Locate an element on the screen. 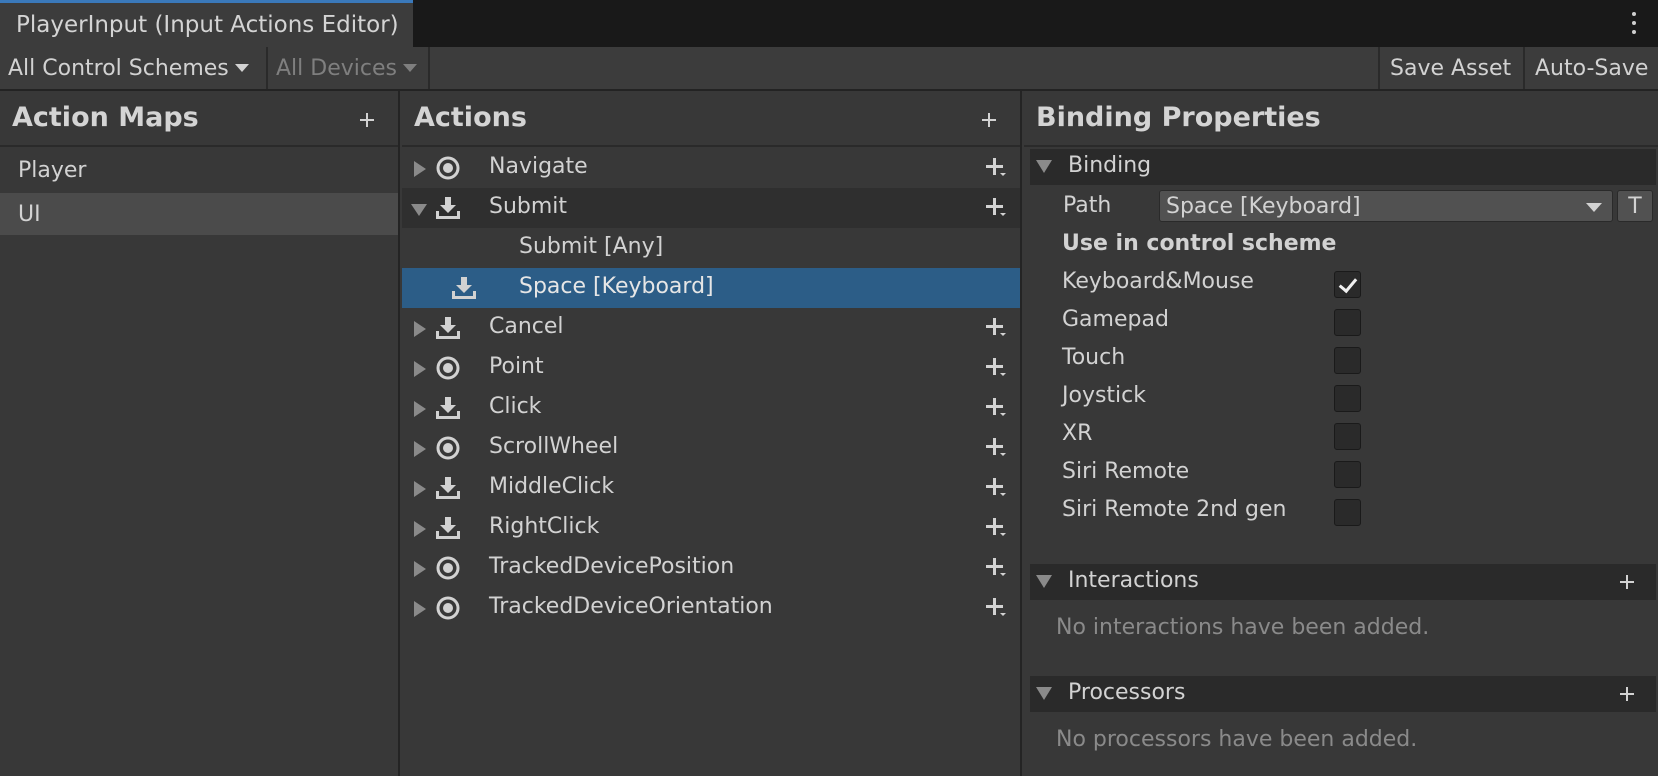  path-dropdown: Space [Keyboard] is located at coordinates (1386, 206).